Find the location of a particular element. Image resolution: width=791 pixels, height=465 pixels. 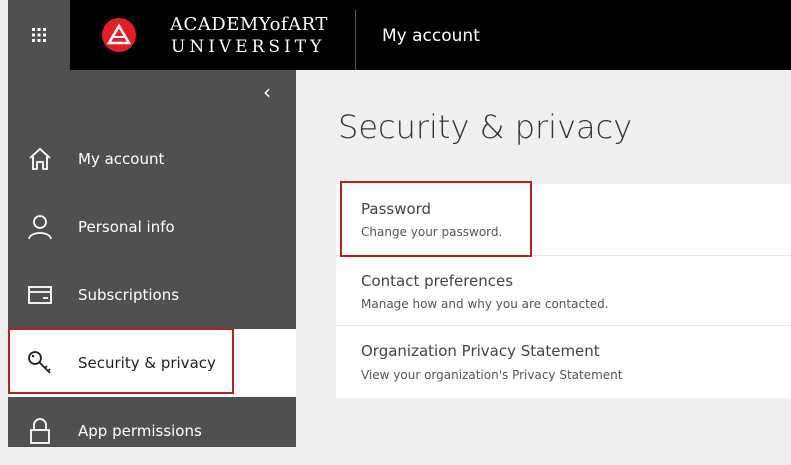

sidebar-item-subscriptions: Subscriptions is located at coordinates (152, 295).